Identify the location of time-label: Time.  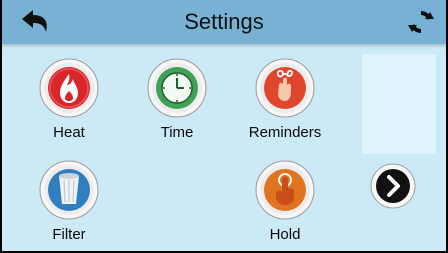
(177, 132).